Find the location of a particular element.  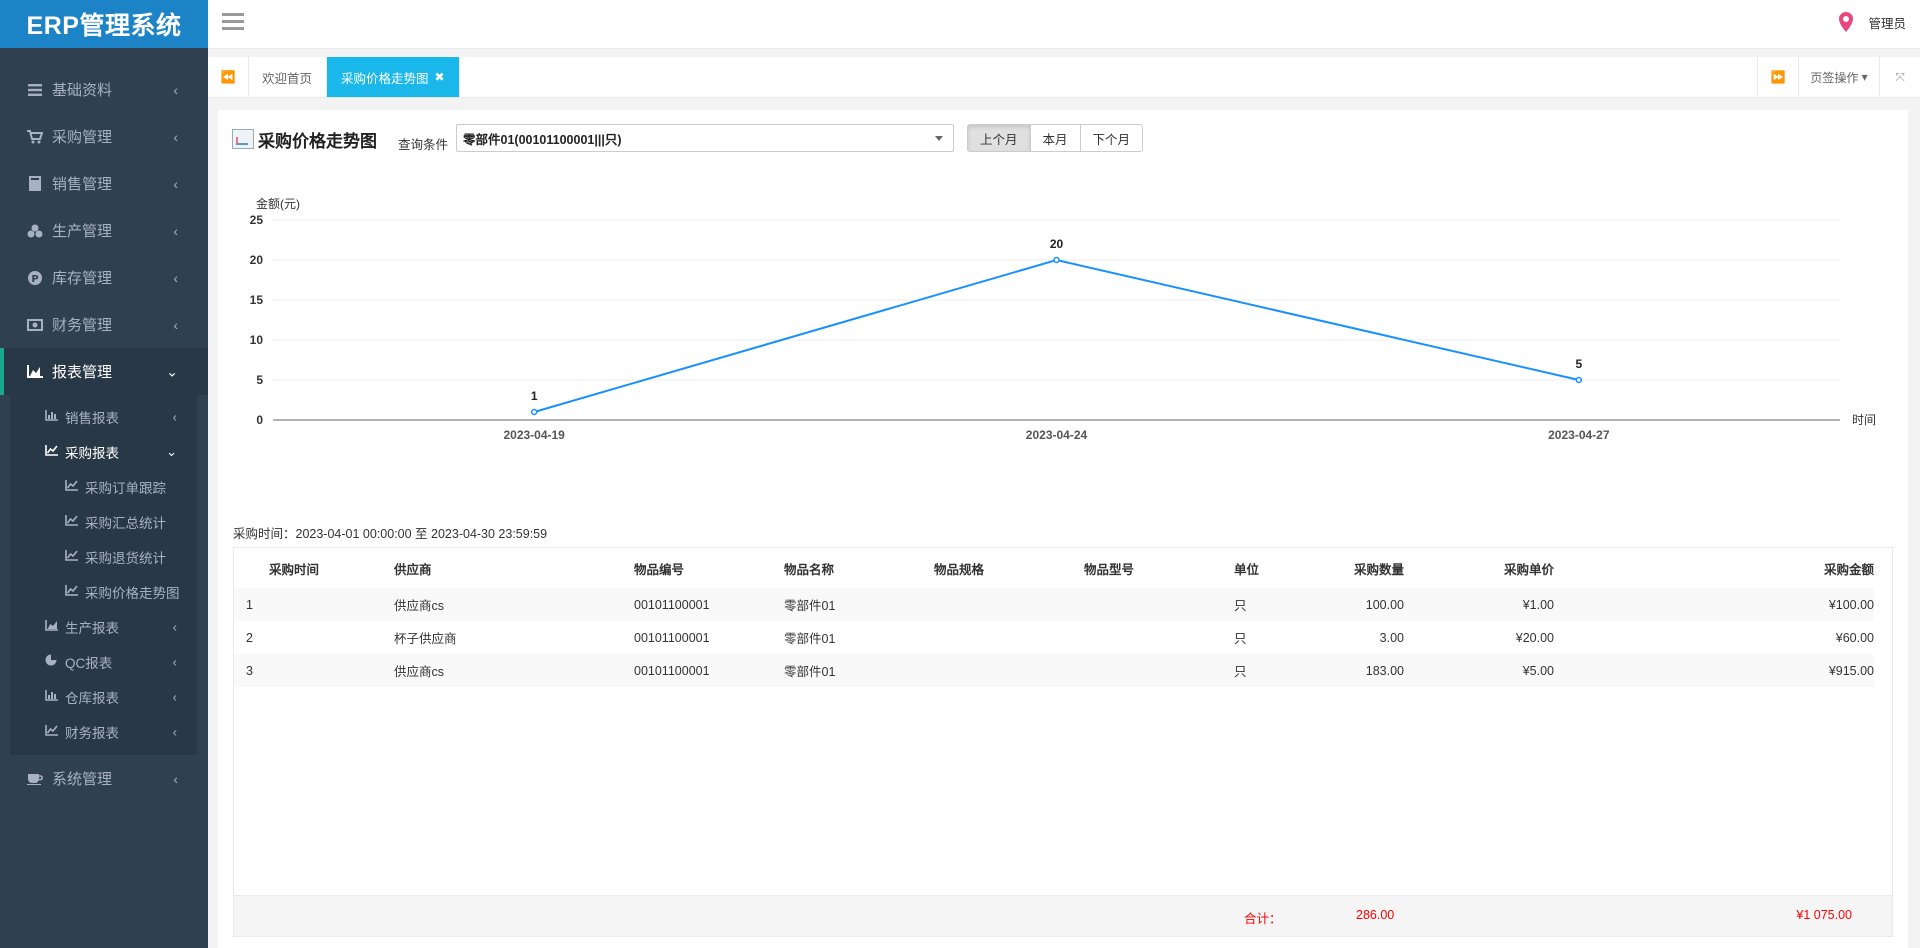

next-month-button: 下个月 is located at coordinates (1111, 138).